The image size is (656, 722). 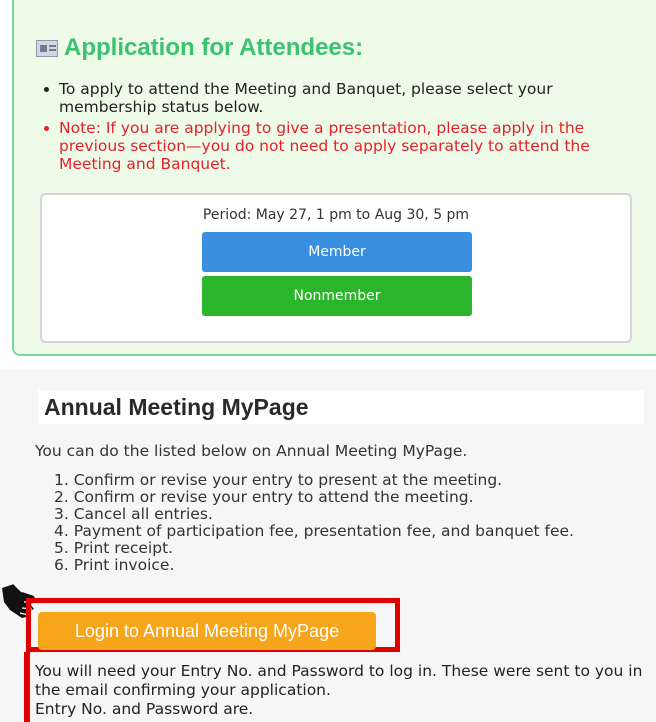 I want to click on mypage-heading: Annual Meeting MyPage, so click(x=341, y=407).